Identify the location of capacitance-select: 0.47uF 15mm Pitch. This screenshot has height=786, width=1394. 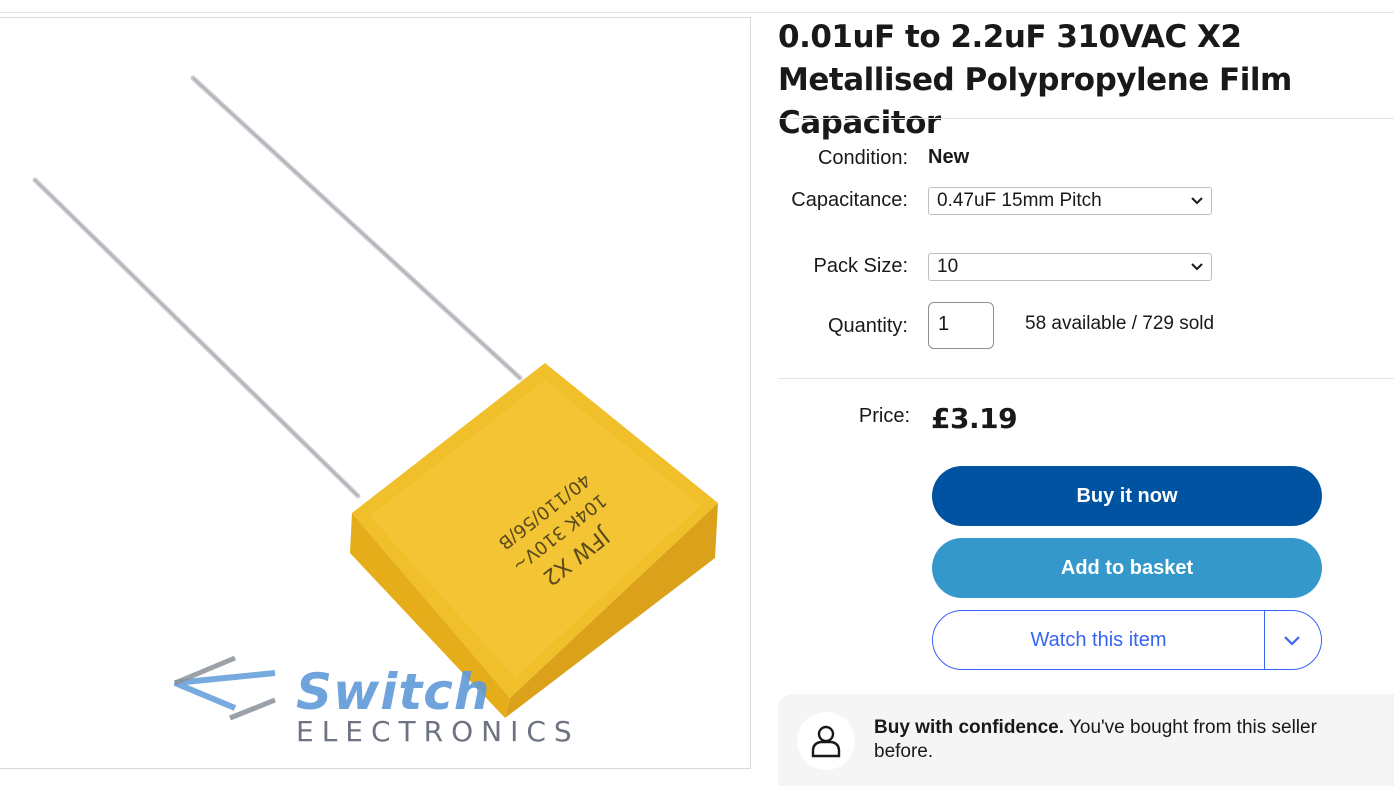
(1070, 201).